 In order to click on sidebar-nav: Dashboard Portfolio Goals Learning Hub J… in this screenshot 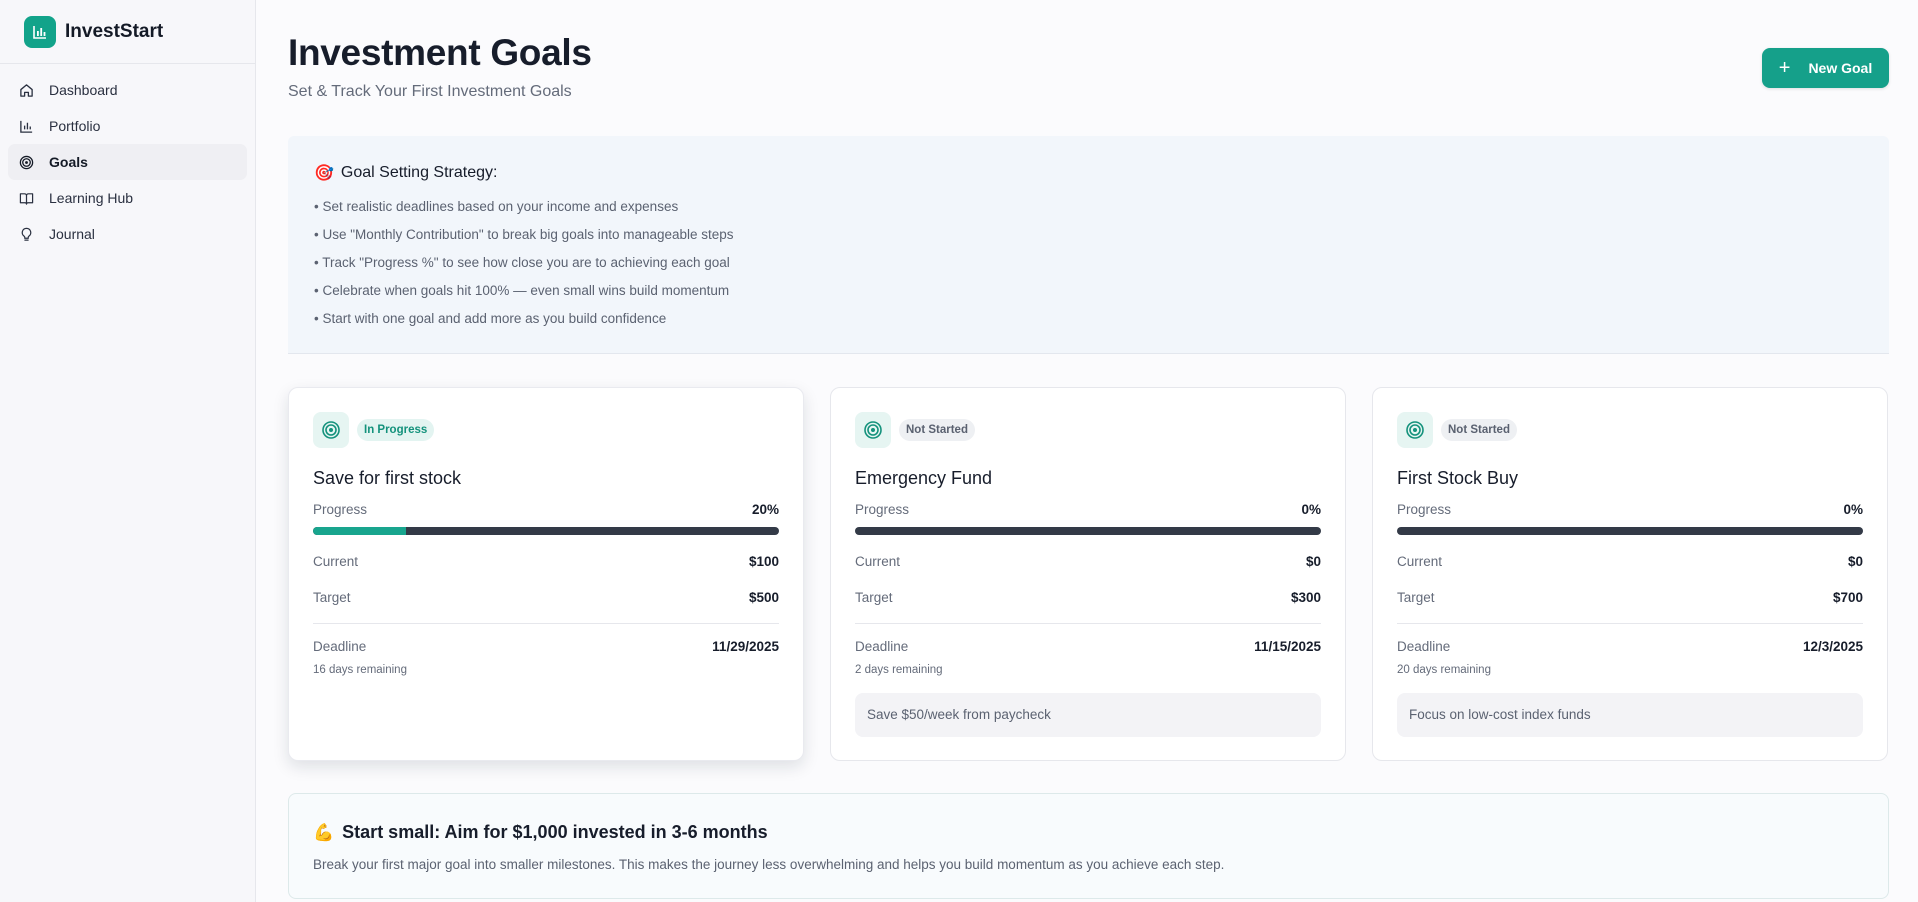, I will do `click(127, 162)`.